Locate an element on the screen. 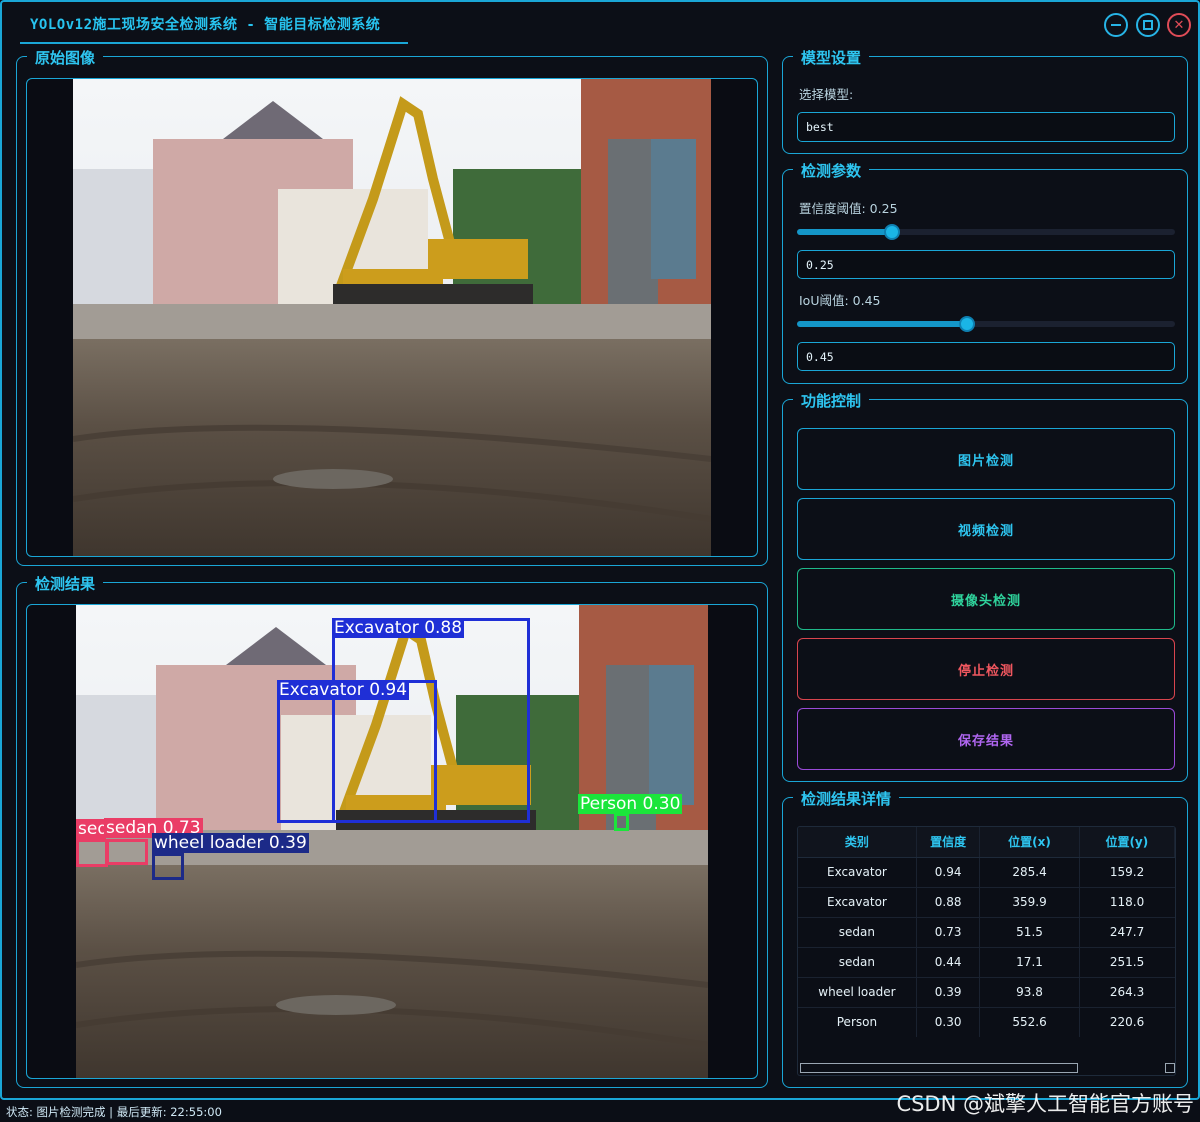  cell-x: 359.9 is located at coordinates (1029, 901).